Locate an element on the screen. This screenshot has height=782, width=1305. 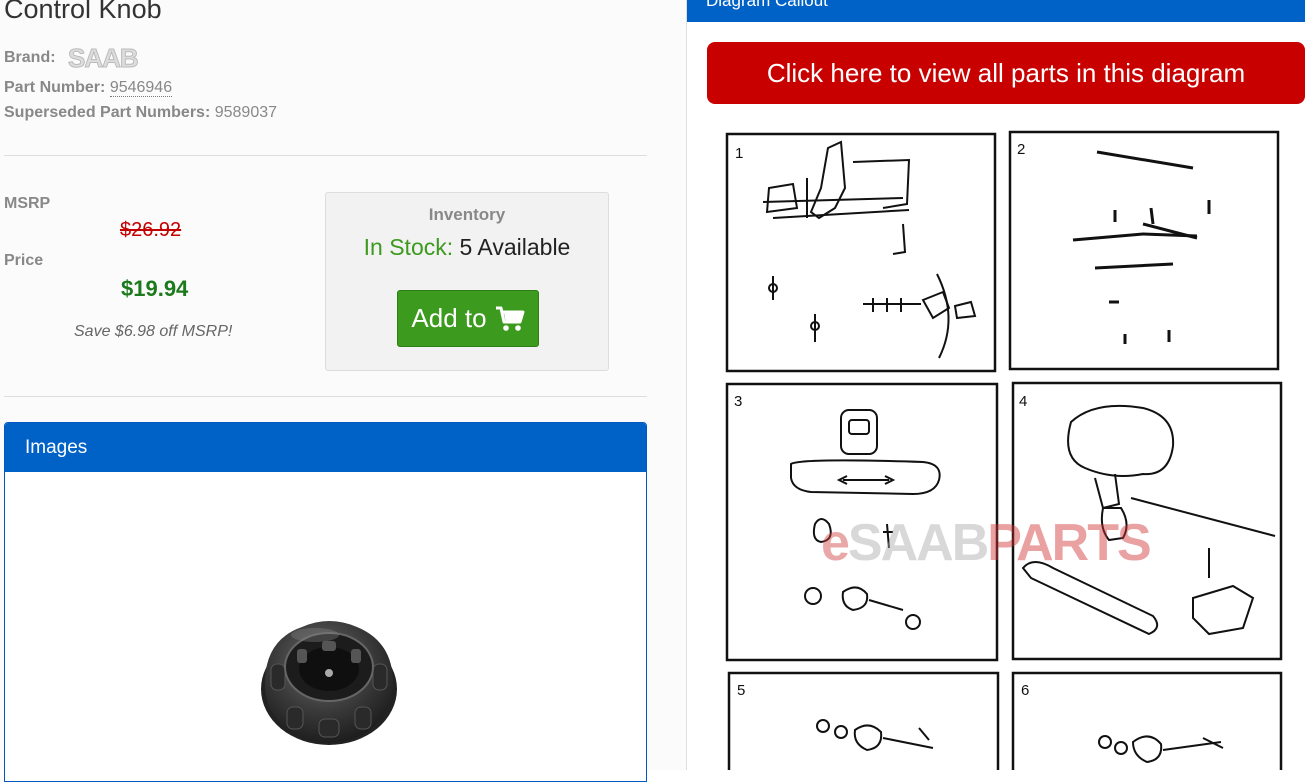
inventory-title: Inventory is located at coordinates (467, 214).